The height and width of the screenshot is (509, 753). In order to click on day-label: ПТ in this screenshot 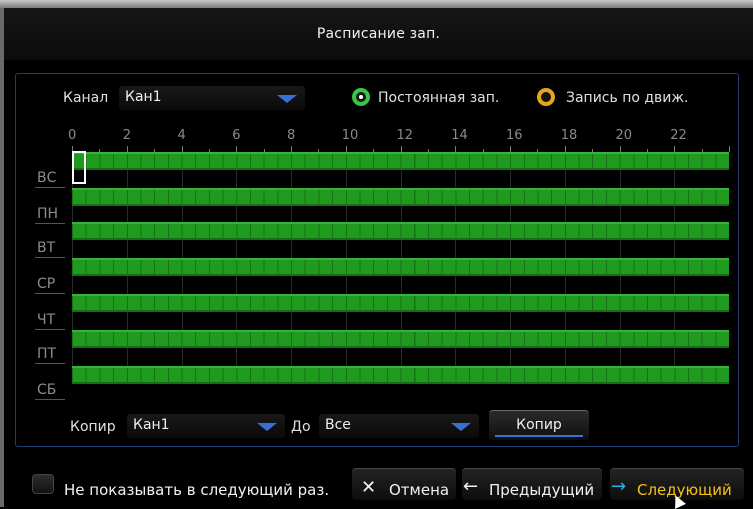, I will do `click(47, 354)`.